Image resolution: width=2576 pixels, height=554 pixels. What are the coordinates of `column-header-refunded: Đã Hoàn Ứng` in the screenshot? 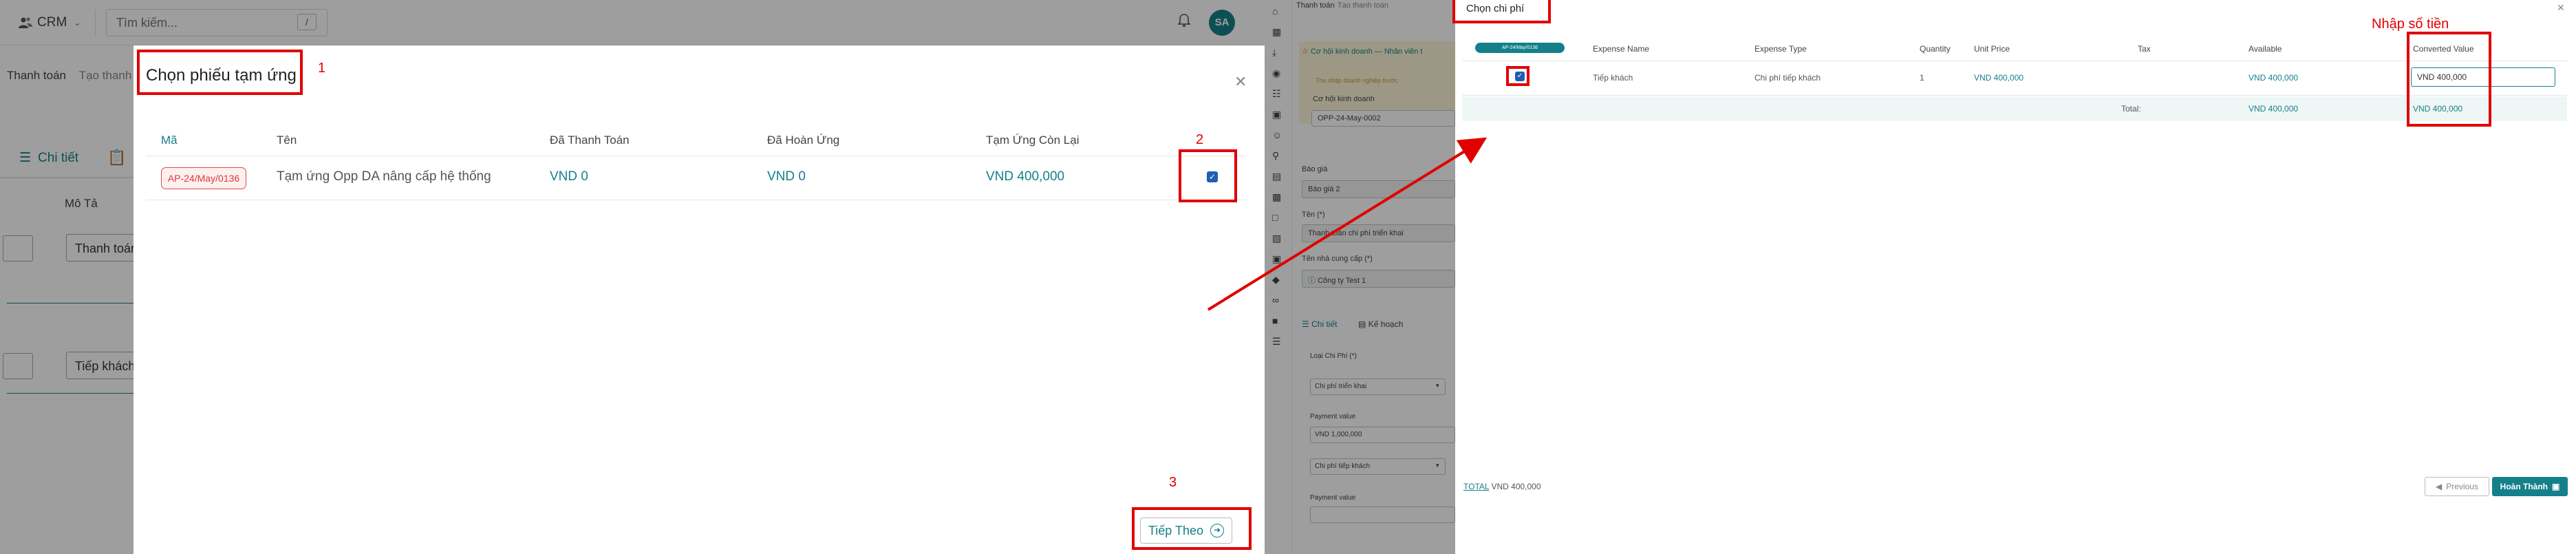 It's located at (803, 140).